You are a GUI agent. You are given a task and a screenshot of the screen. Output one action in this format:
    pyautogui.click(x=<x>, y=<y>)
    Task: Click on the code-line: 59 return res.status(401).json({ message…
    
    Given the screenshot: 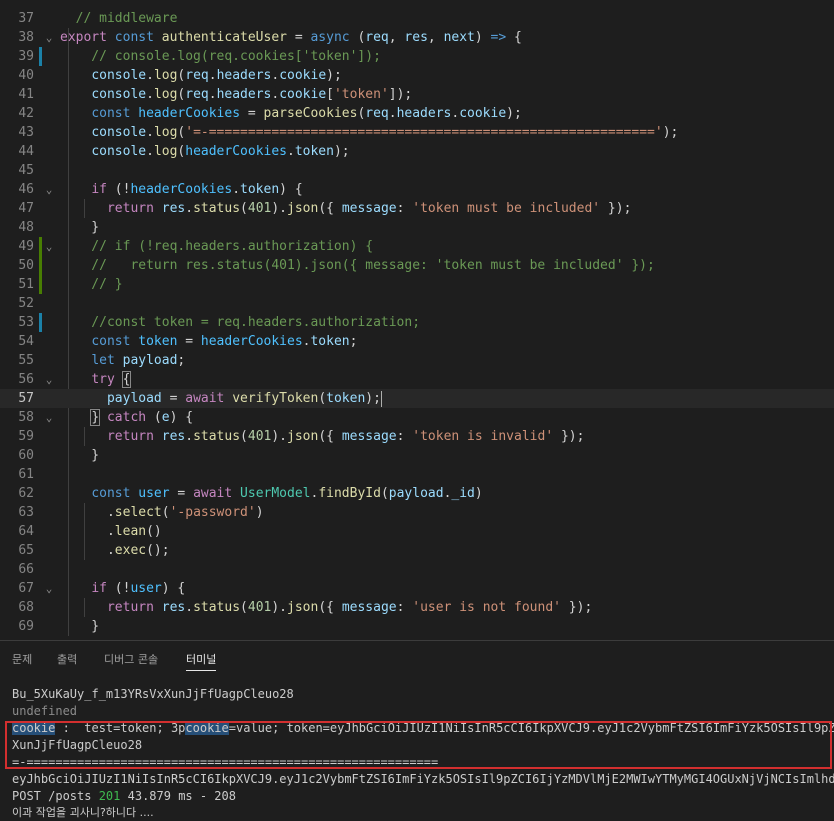 What is the action you would take?
    pyautogui.click(x=417, y=436)
    